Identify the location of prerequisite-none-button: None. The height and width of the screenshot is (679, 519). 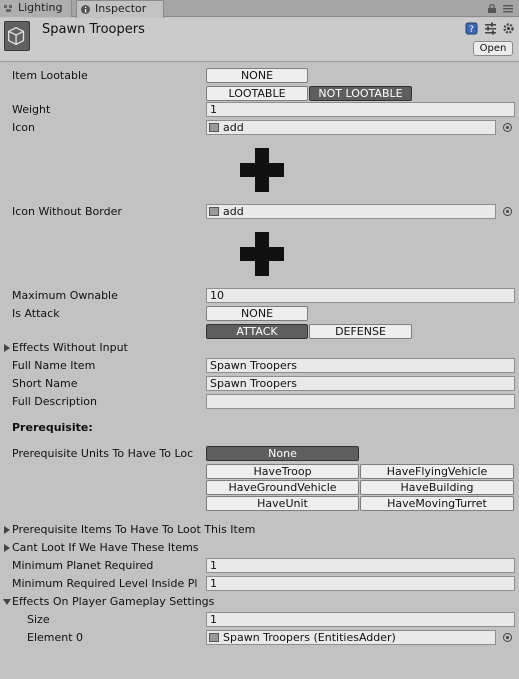
(282, 453).